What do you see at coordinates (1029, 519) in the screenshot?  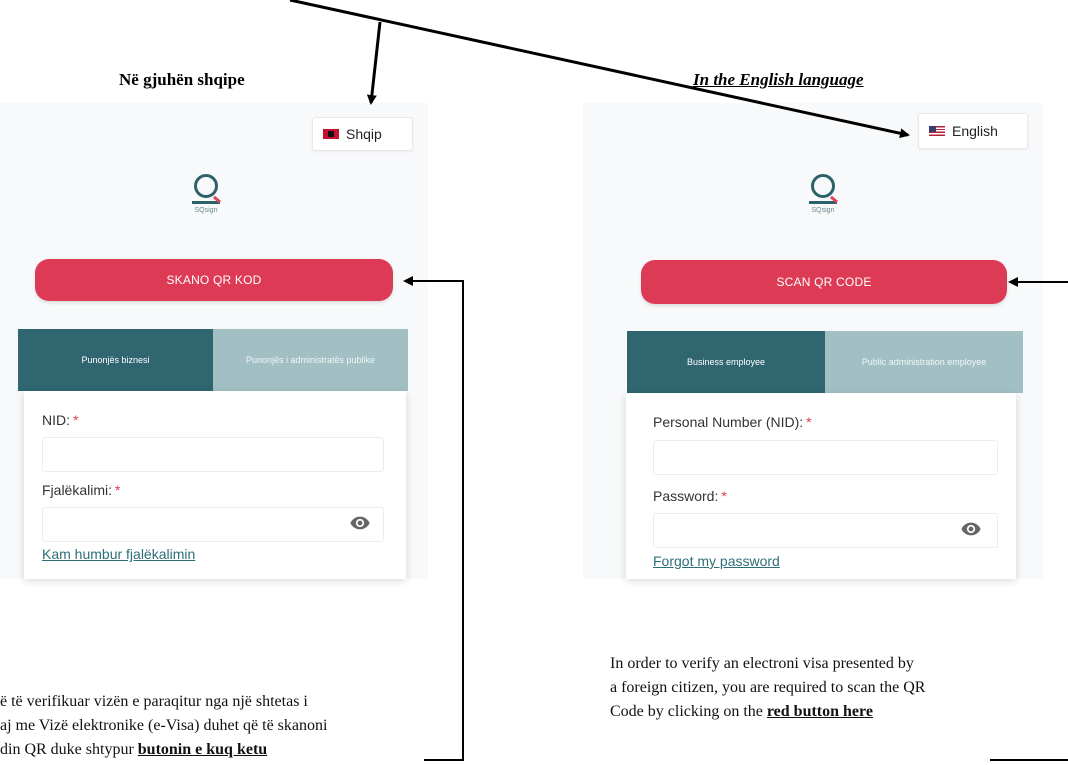 I see `english-button-pointer` at bounding box center [1029, 519].